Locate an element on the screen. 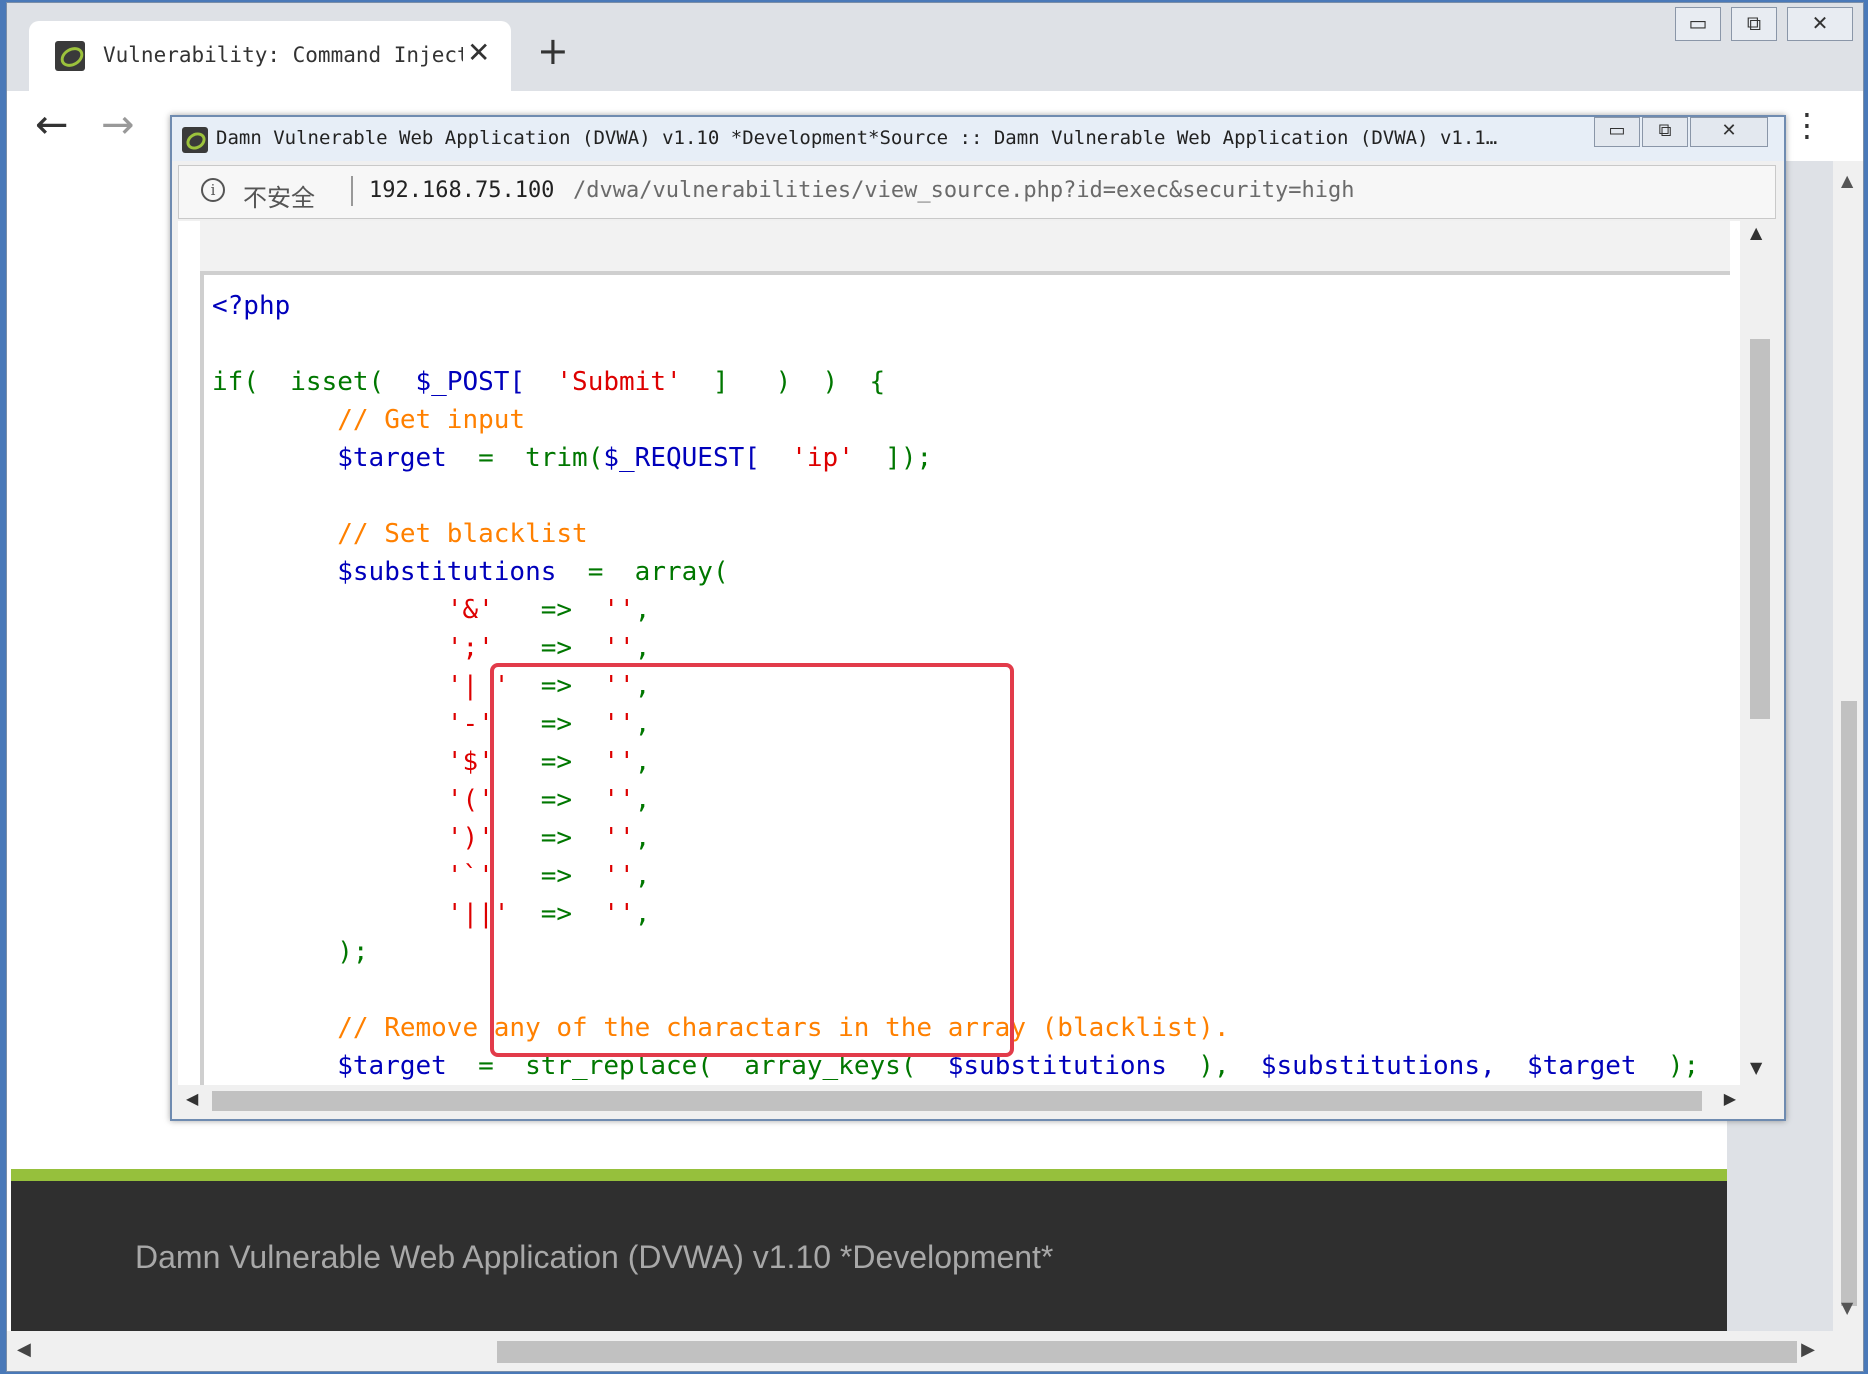 This screenshot has width=1868, height=1374. page-heading-clipped is located at coordinates (965, 246).